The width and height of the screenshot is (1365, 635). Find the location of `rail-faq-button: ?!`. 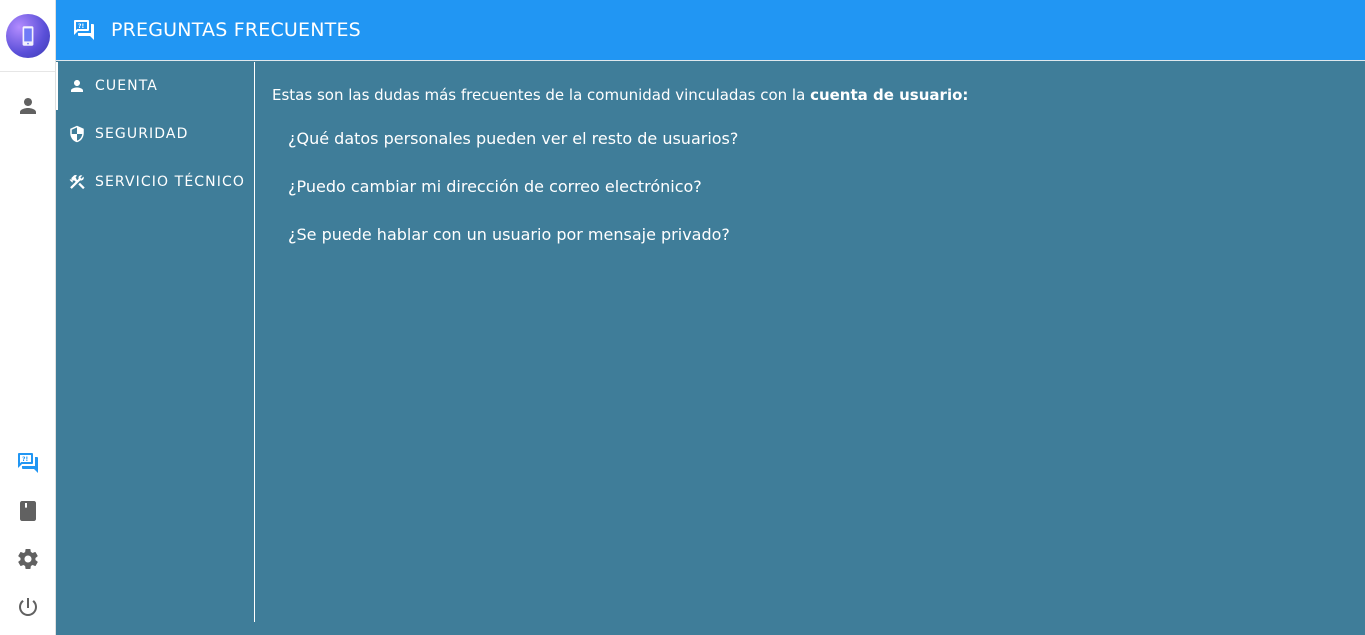

rail-faq-button: ?! is located at coordinates (28, 463).